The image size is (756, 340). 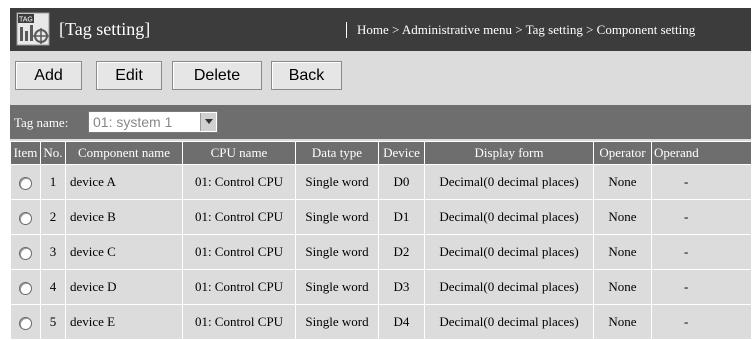 I want to click on chevron-down-icon, so click(x=208, y=122).